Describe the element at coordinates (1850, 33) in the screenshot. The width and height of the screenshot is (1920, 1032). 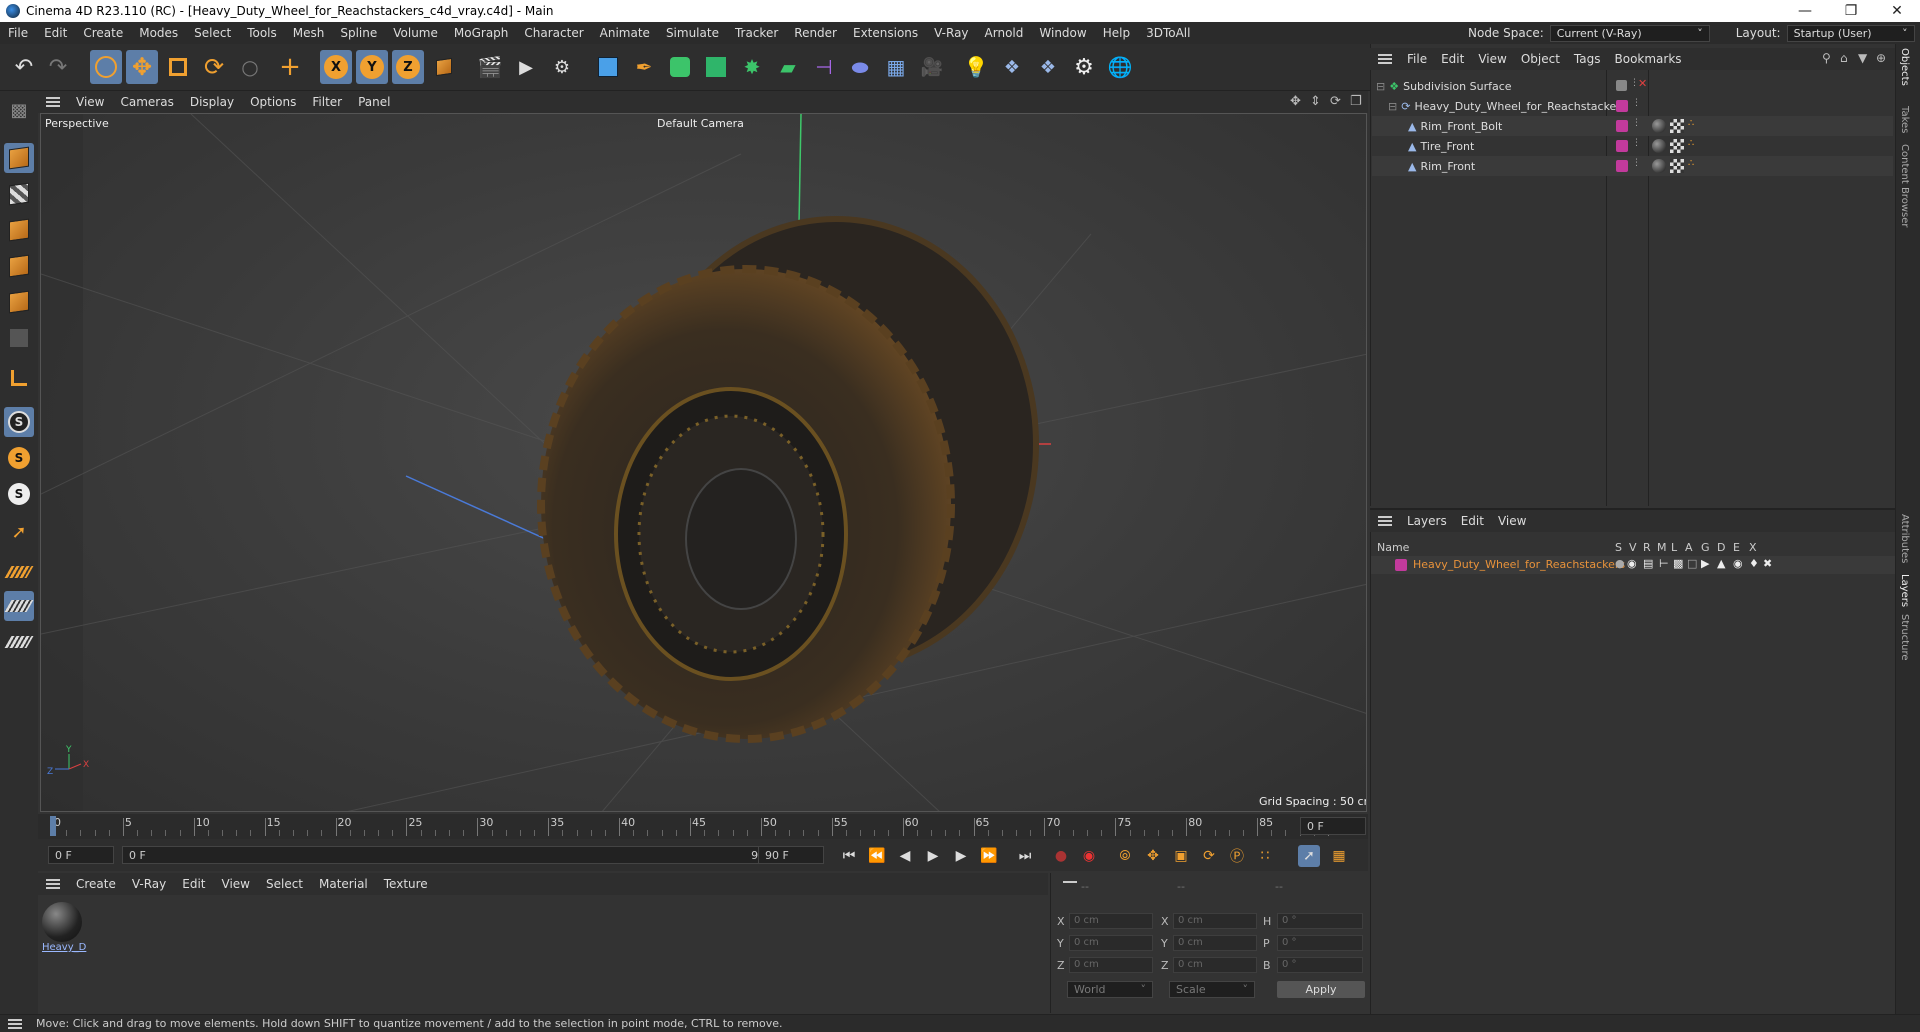
I see `layout-dropdown: Startup (User) ˅` at that location.